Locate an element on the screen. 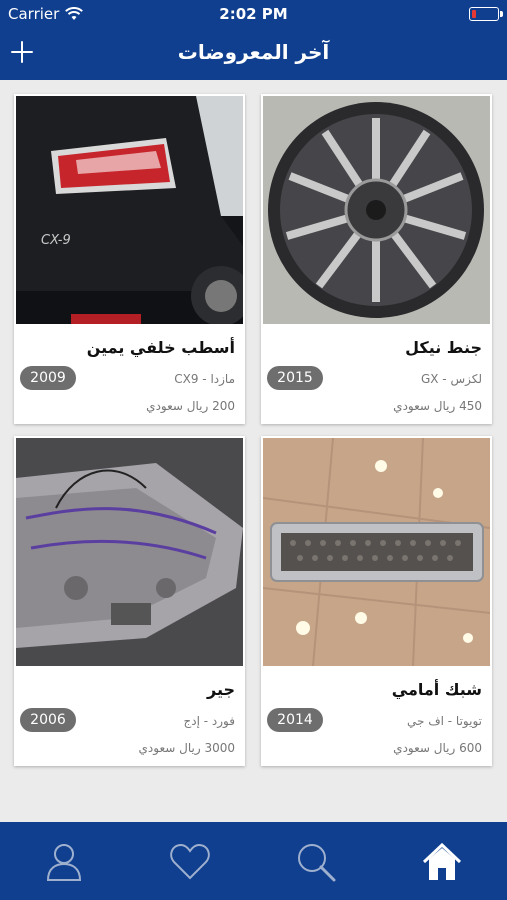 This screenshot has width=507, height=900. year-badge: 2006 is located at coordinates (48, 720).